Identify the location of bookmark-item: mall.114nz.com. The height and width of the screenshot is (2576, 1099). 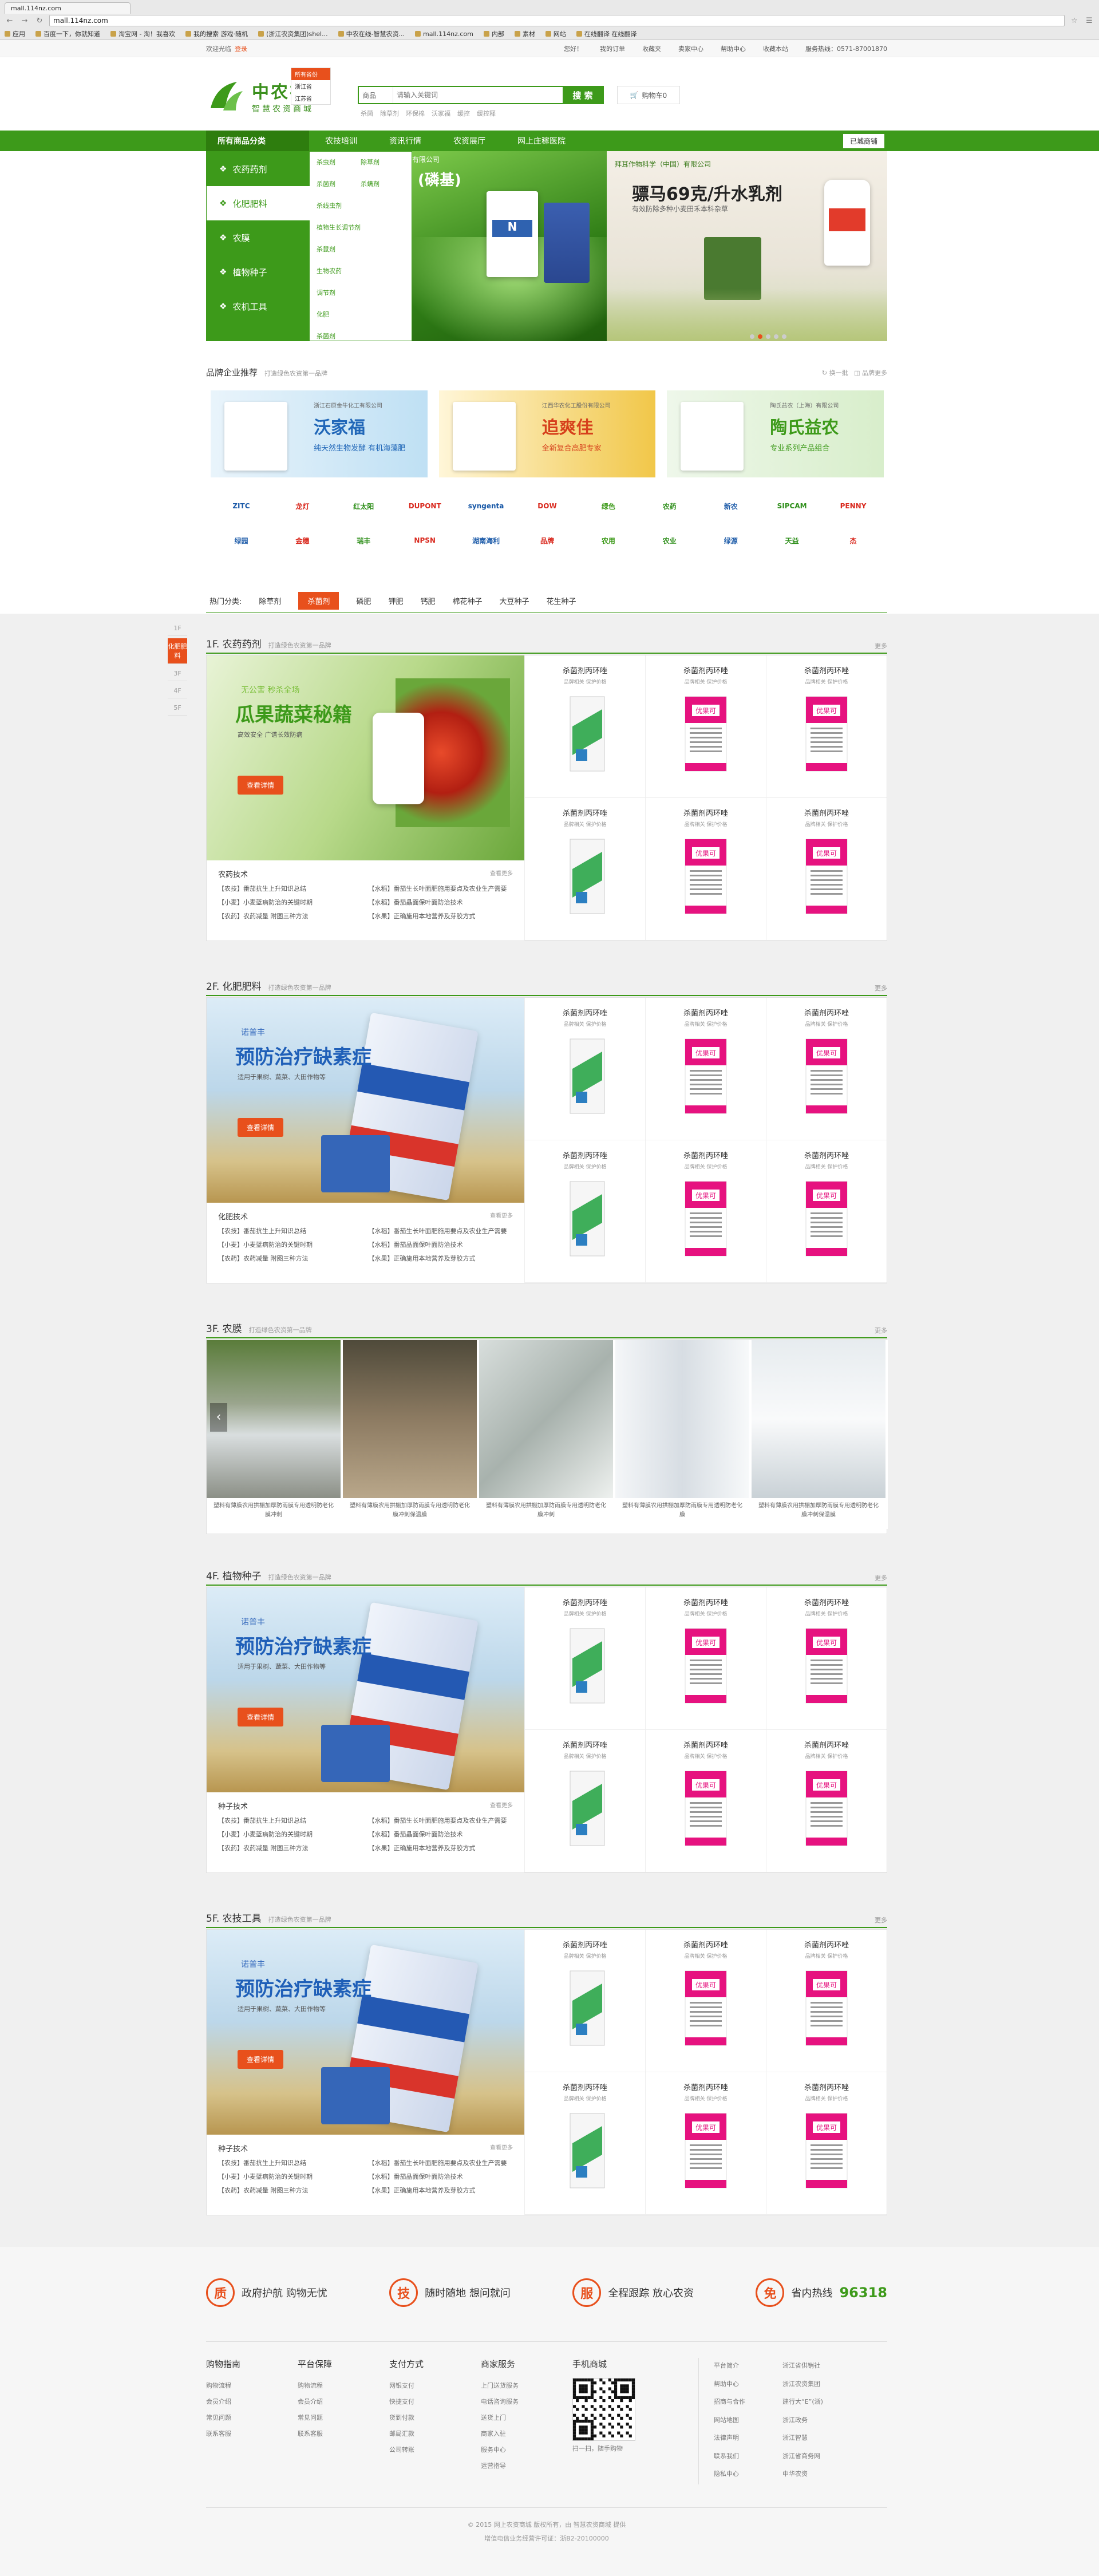
(444, 34).